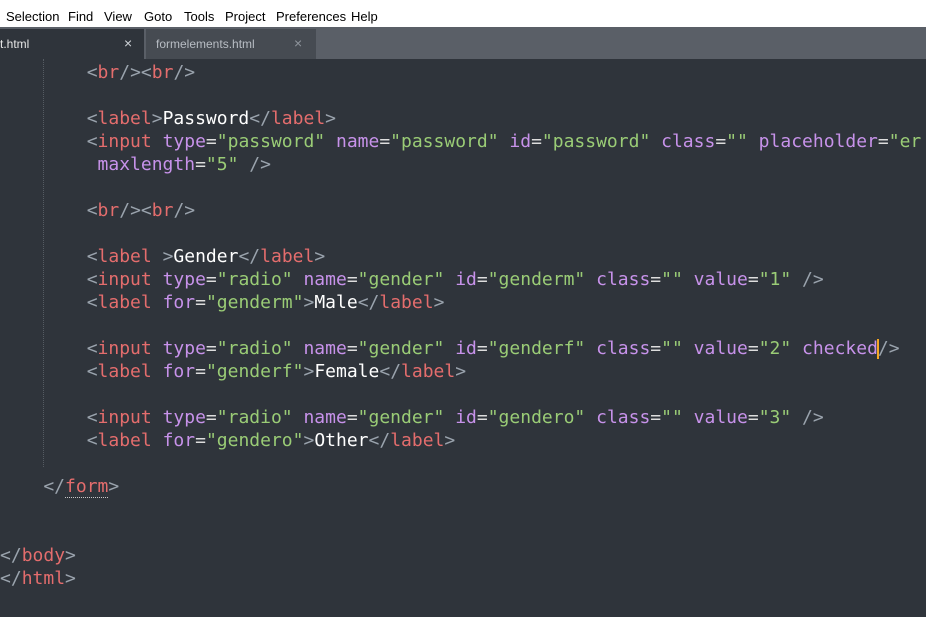  What do you see at coordinates (43, 578) in the screenshot?
I see `code-token: html` at bounding box center [43, 578].